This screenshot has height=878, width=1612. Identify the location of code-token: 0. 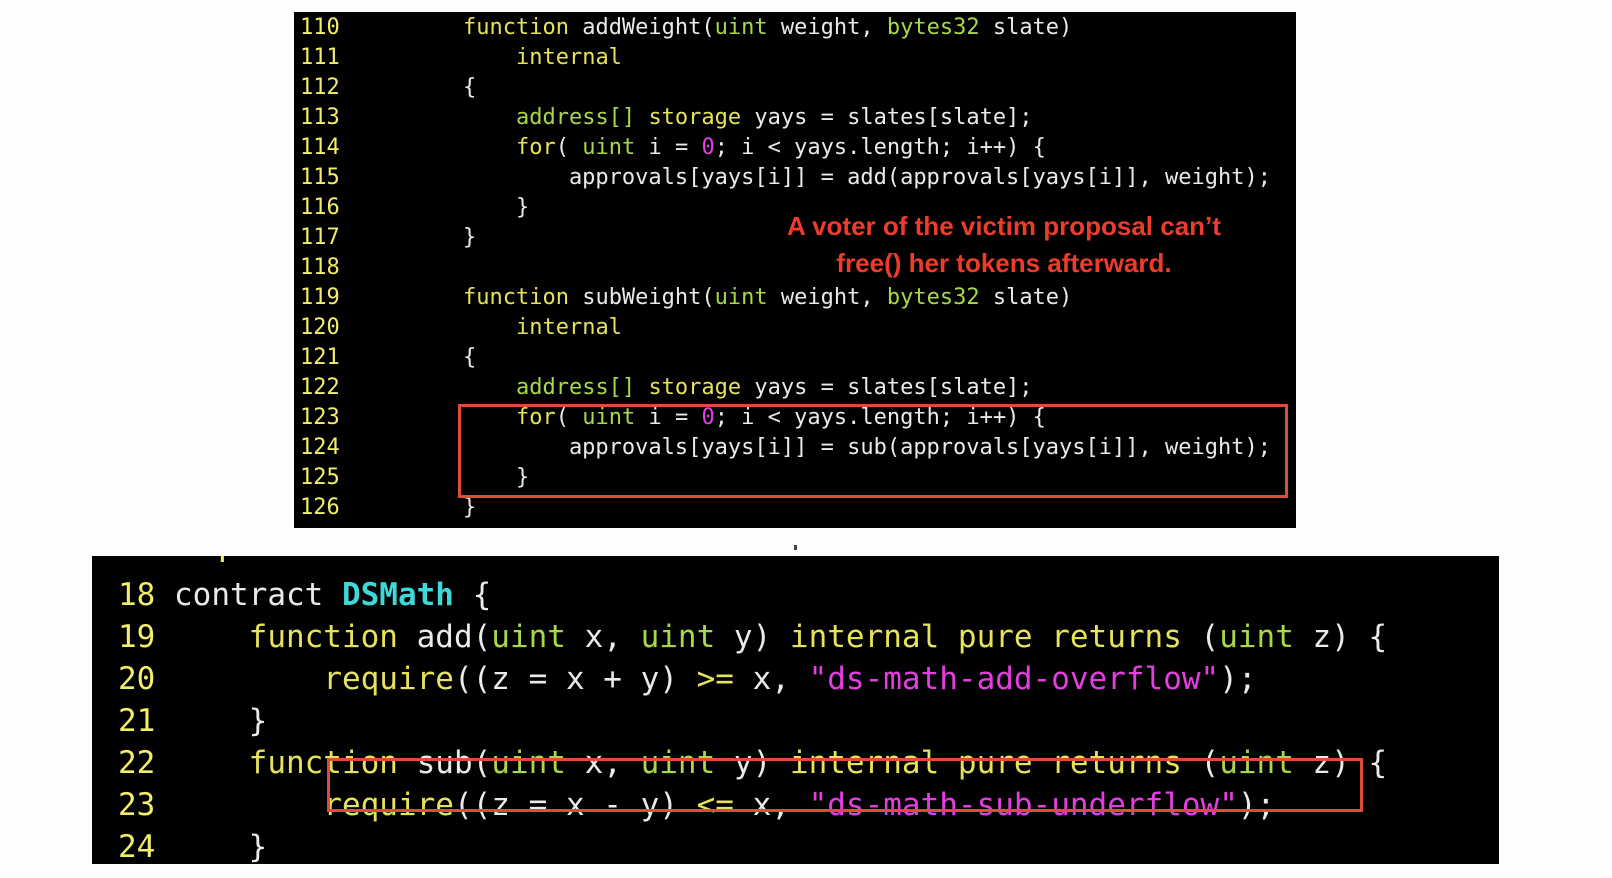
(708, 147).